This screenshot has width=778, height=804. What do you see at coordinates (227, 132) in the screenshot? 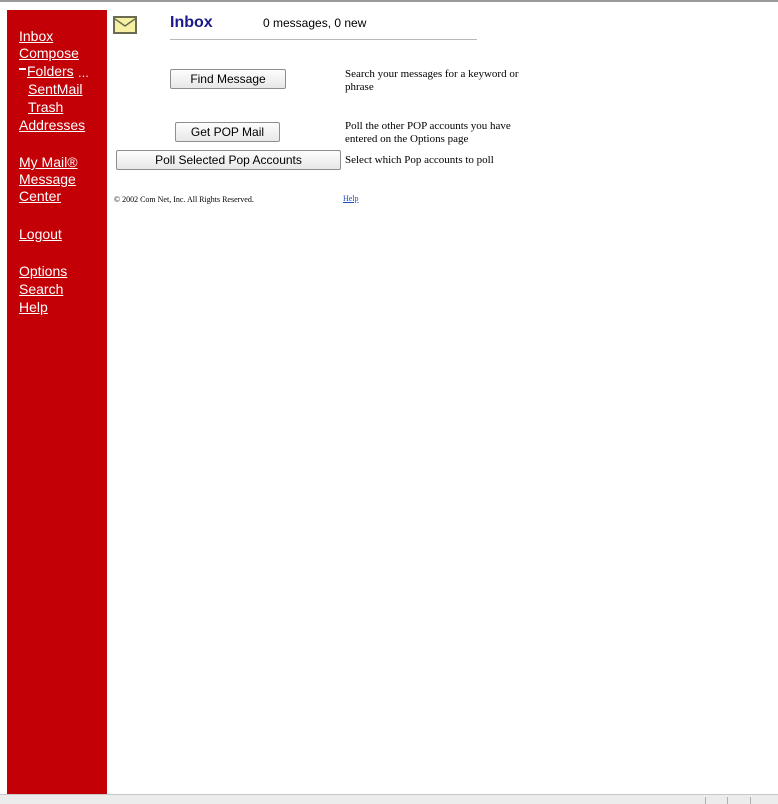
I see `get-pop-mail-button: Get POP Mail` at bounding box center [227, 132].